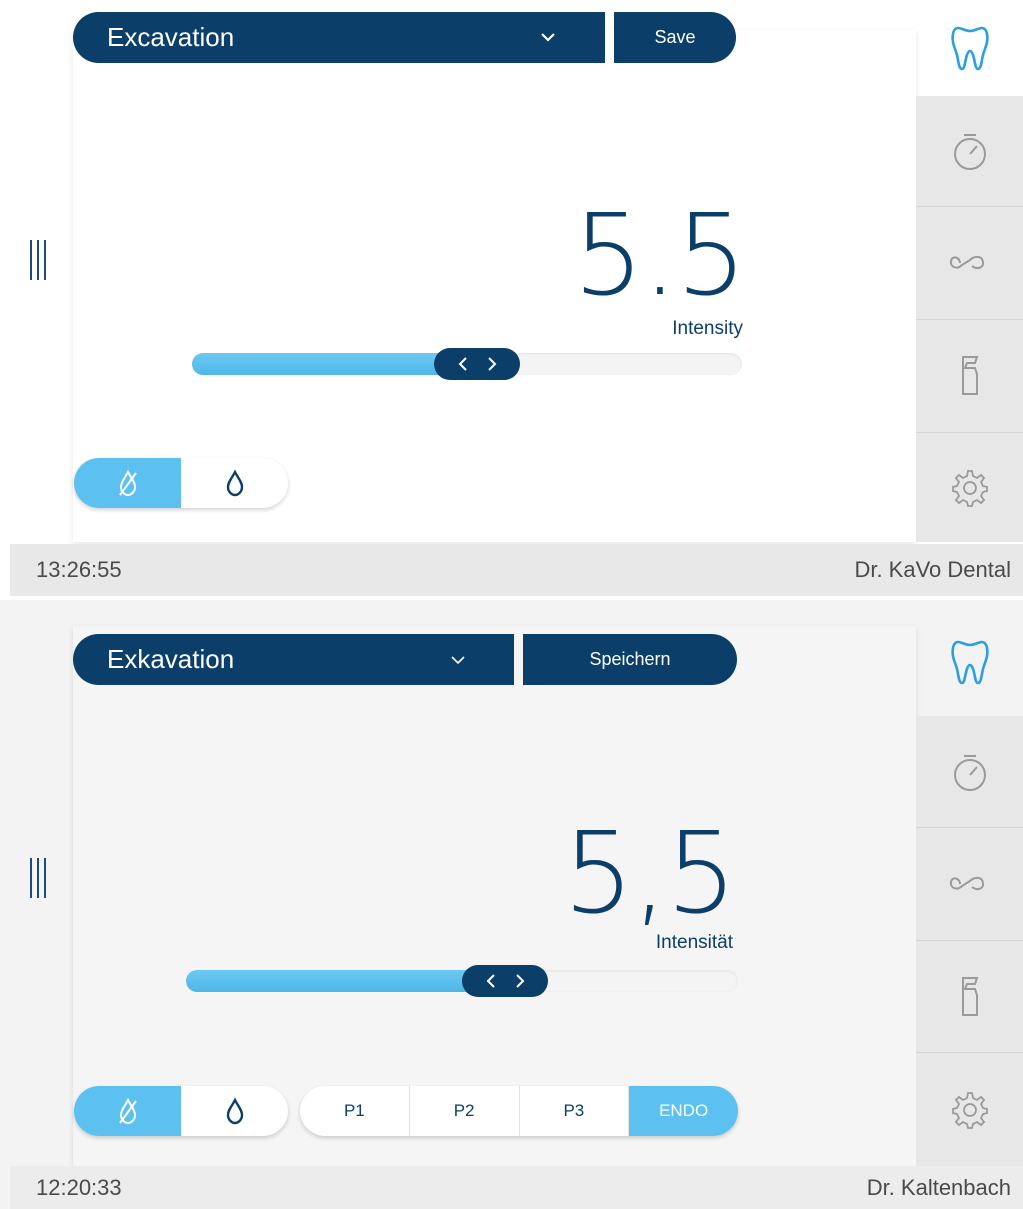  What do you see at coordinates (707, 328) in the screenshot?
I see `intensity-label: Intensity` at bounding box center [707, 328].